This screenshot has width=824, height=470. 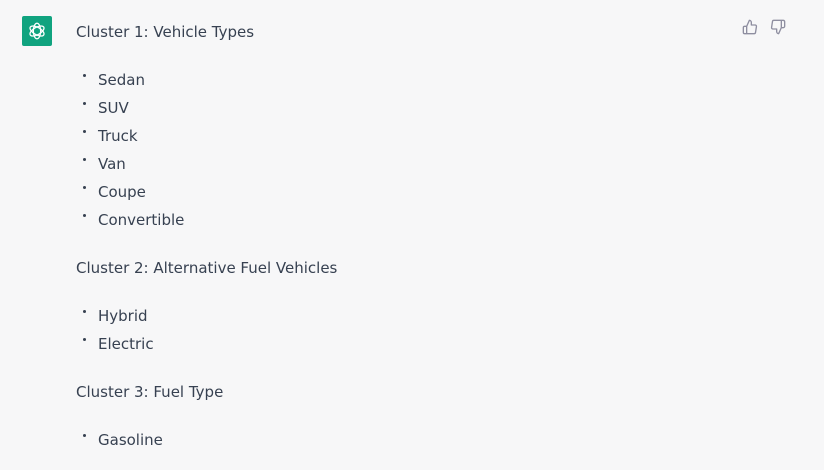 What do you see at coordinates (396, 220) in the screenshot?
I see `list-item: Convertible` at bounding box center [396, 220].